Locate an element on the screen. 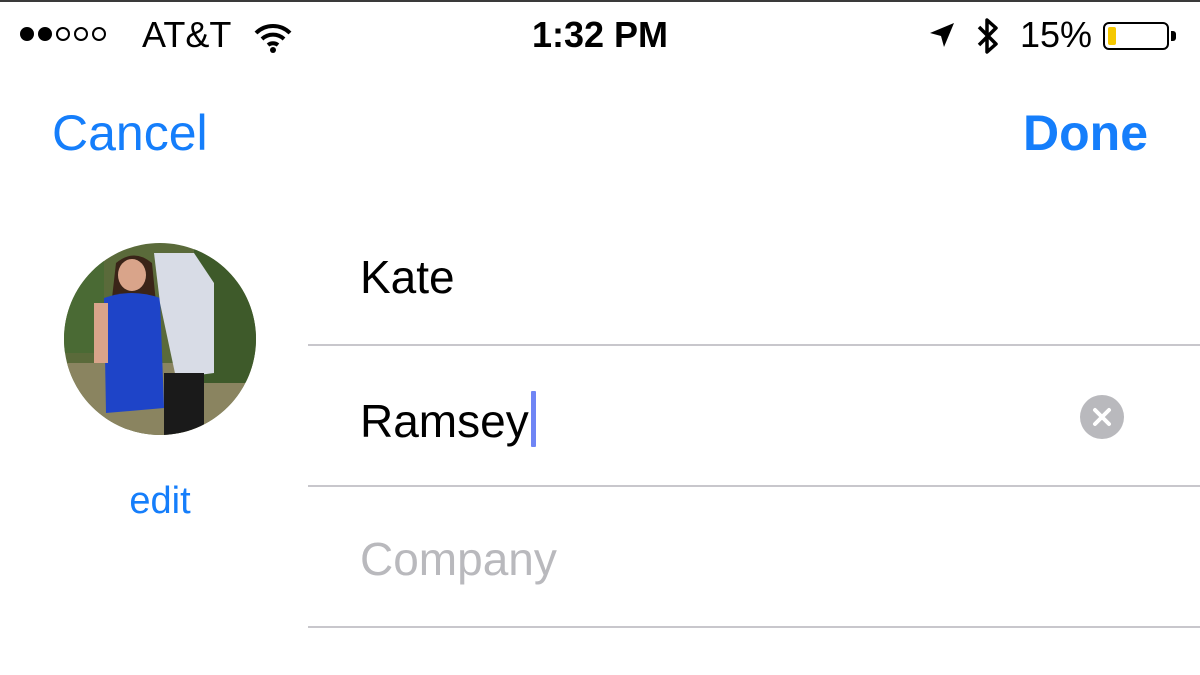 The image size is (1200, 675). clear-icon is located at coordinates (1102, 417).